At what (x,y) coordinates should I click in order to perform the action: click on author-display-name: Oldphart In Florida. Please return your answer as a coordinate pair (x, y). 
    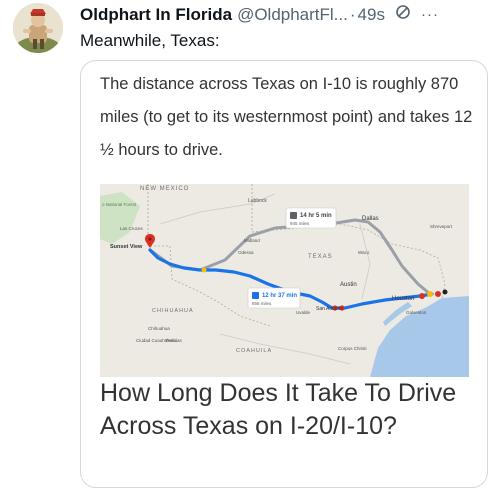
    Looking at the image, I should click on (156, 15).